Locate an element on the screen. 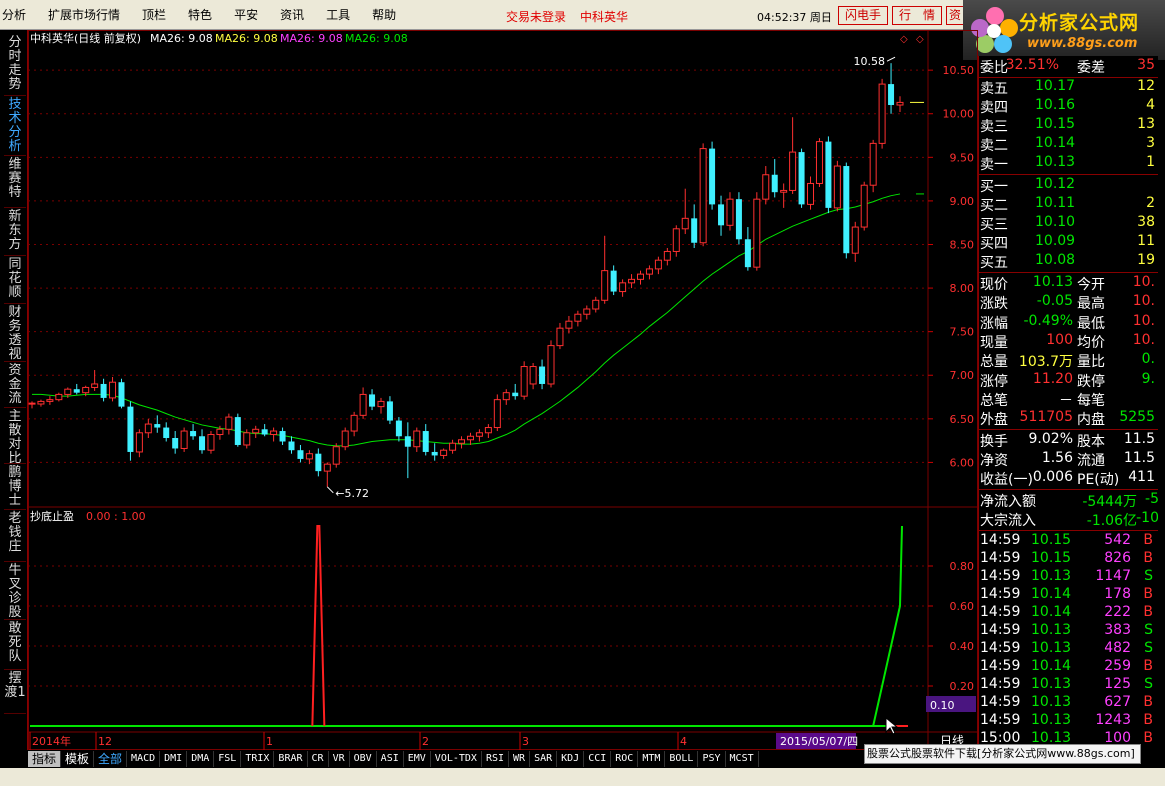 The width and height of the screenshot is (1165, 786). left-tab-1: 分时走势 is located at coordinates (15, 65).